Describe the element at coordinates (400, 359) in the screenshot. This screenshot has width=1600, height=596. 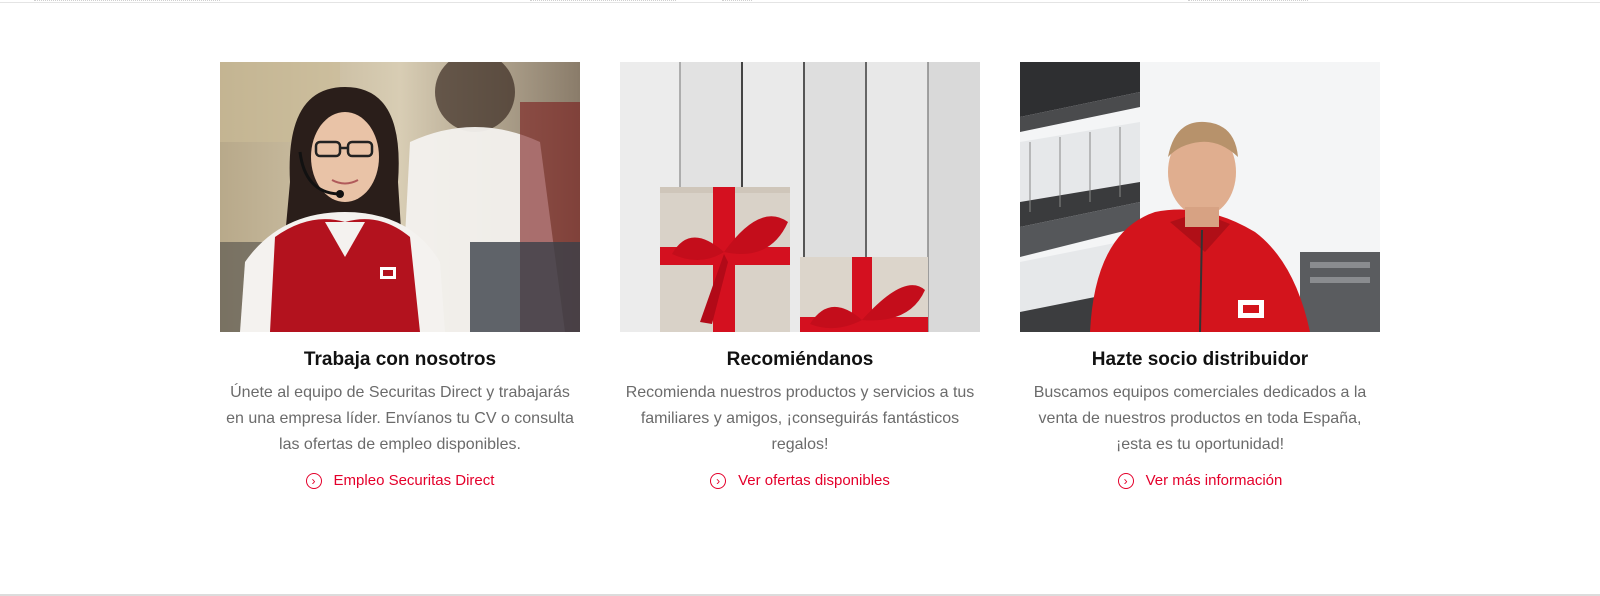
I see `card-title: Trabaja con nosotros` at that location.